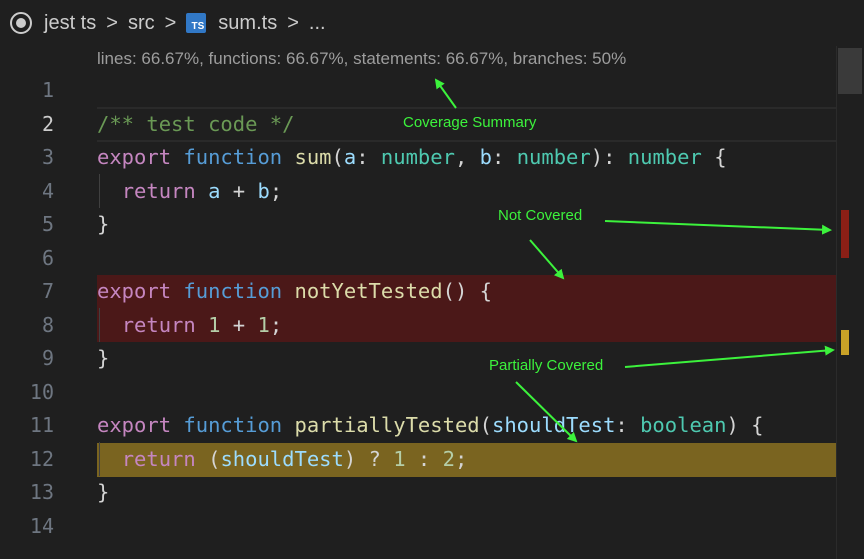 Image resolution: width=864 pixels, height=559 pixels. Describe the element at coordinates (103, 224) in the screenshot. I see `code-line-5: }` at that location.